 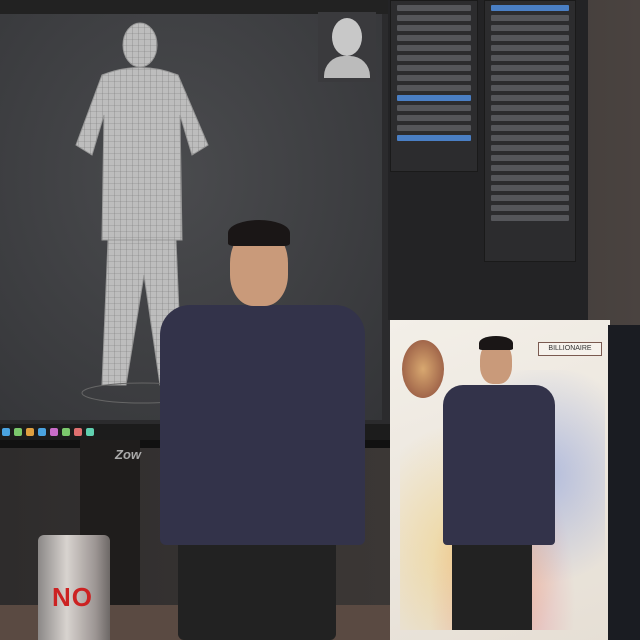 I want to click on can-label: NO, so click(x=72, y=597).